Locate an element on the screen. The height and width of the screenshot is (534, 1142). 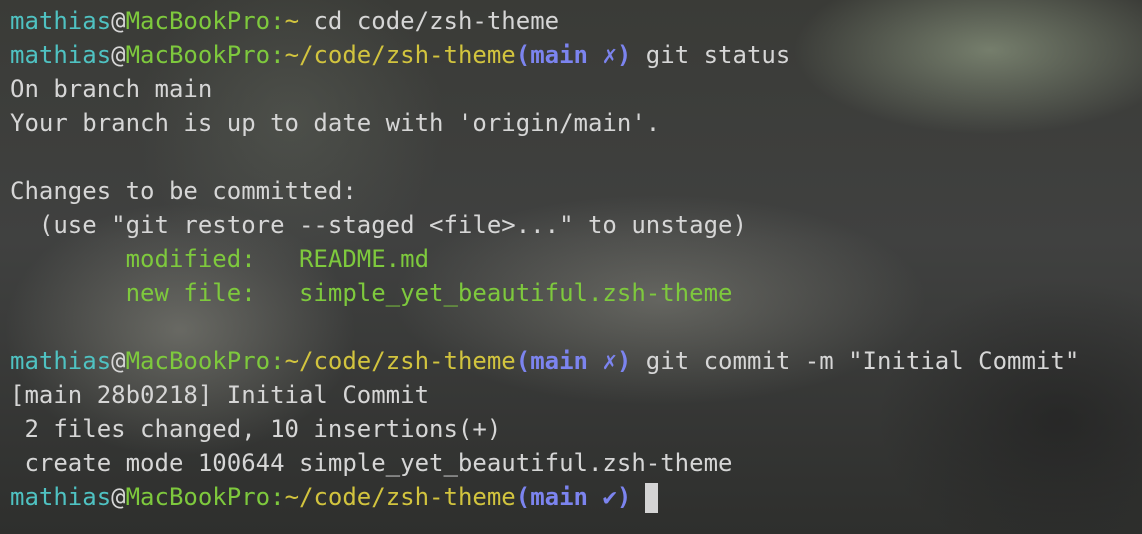
file-name: simple_yet_beautiful.zsh-theme is located at coordinates (515, 293).